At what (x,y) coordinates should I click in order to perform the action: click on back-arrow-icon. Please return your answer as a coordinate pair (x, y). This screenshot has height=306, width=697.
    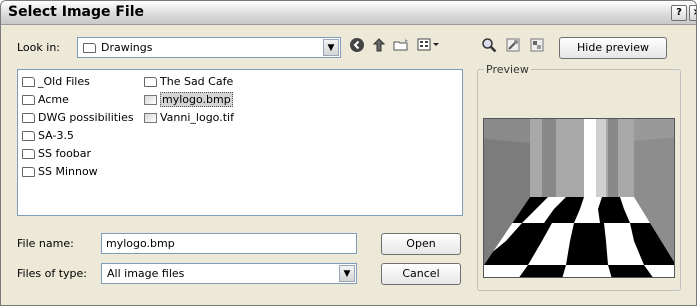
    Looking at the image, I should click on (357, 47).